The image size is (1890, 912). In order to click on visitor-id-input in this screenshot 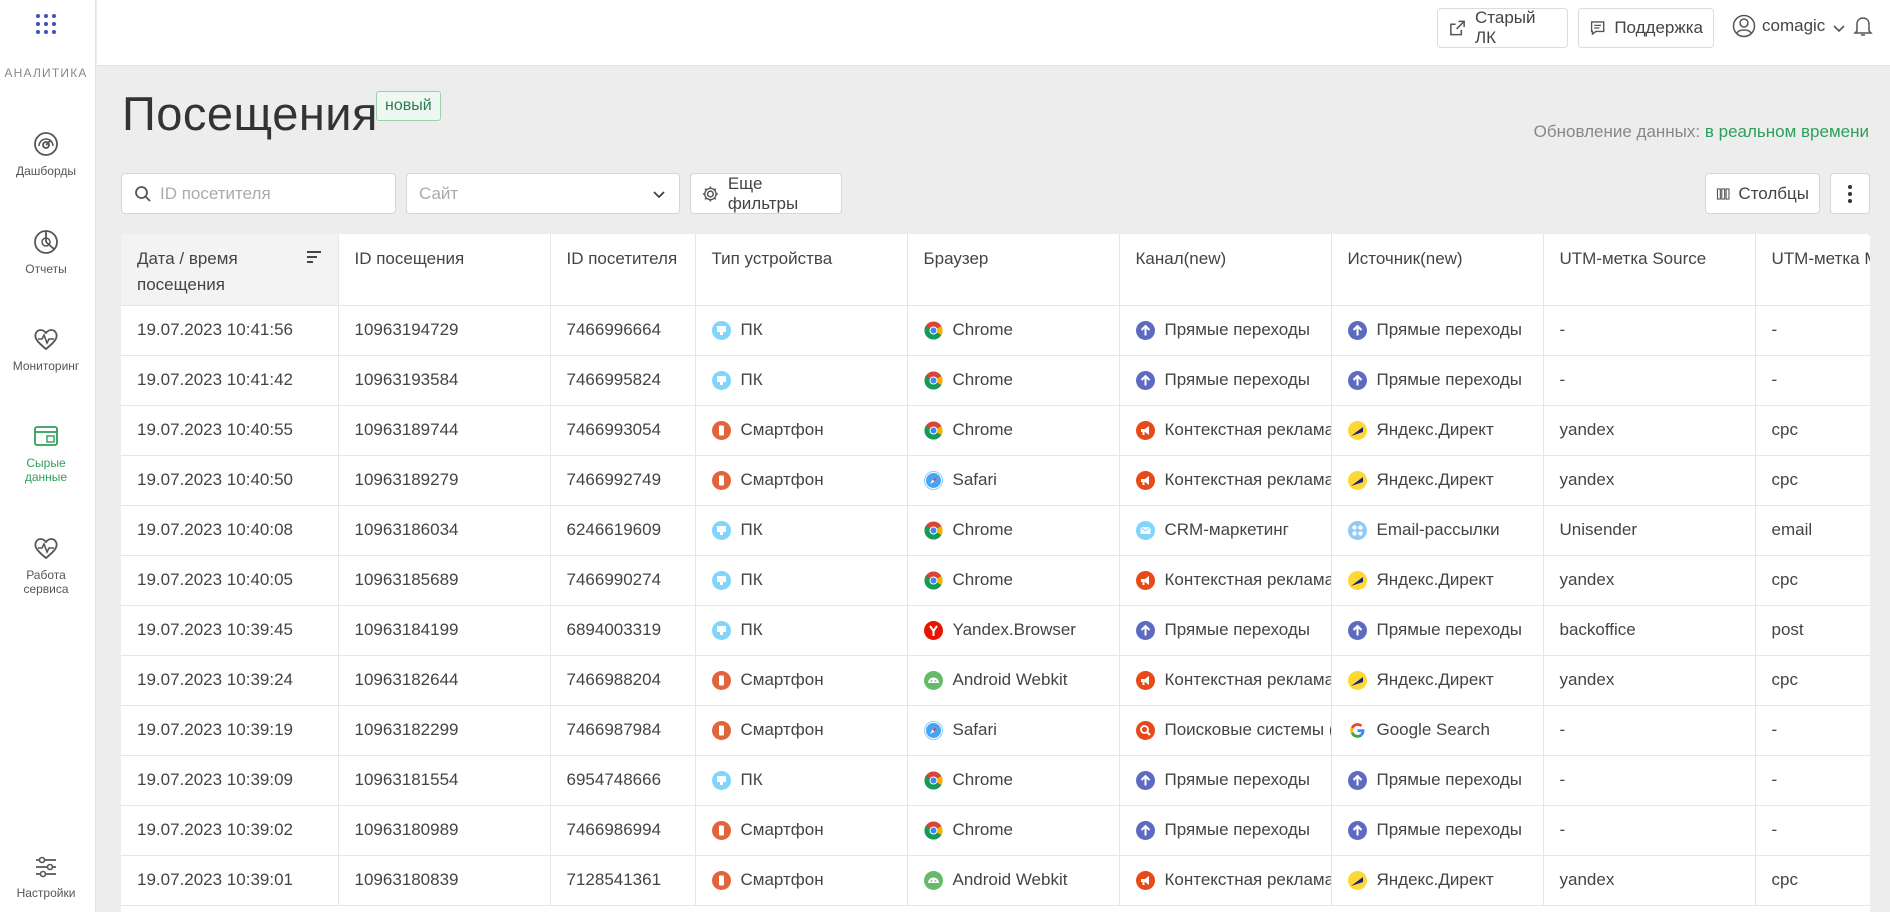, I will do `click(265, 193)`.